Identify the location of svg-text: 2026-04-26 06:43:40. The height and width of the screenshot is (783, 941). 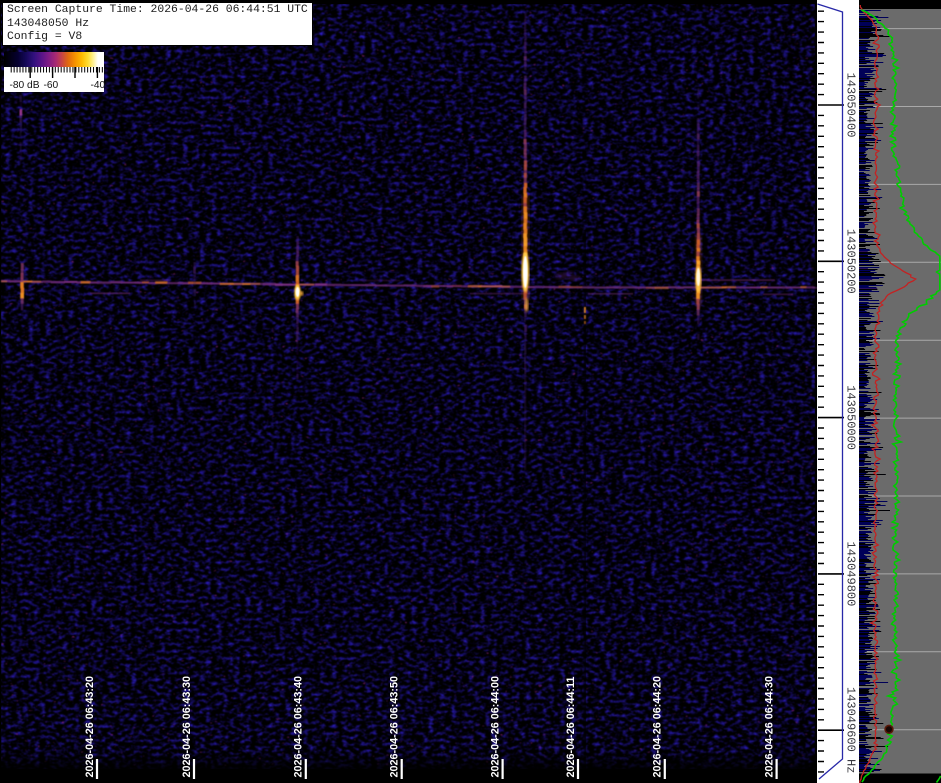
(299, 726).